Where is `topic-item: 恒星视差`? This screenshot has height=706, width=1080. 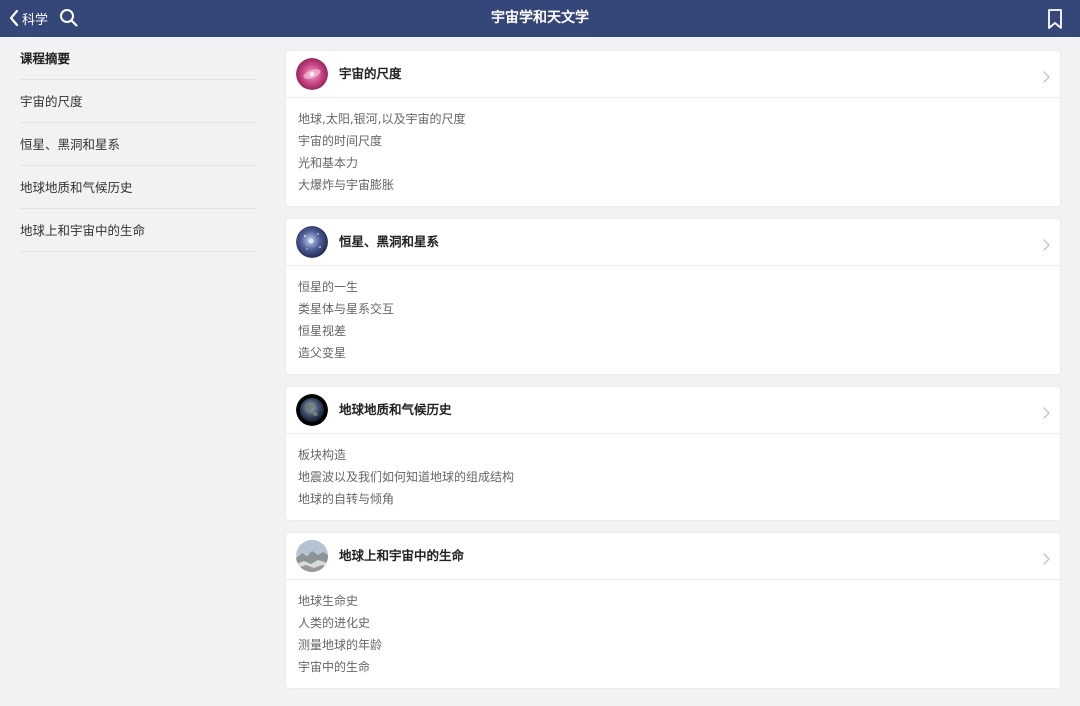
topic-item: 恒星视差 is located at coordinates (679, 331).